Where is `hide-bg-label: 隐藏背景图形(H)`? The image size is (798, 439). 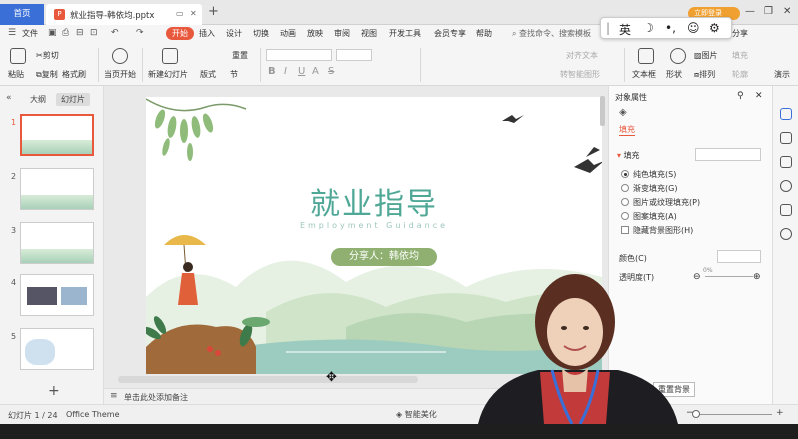 hide-bg-label: 隐藏背景图形(H) is located at coordinates (663, 230).